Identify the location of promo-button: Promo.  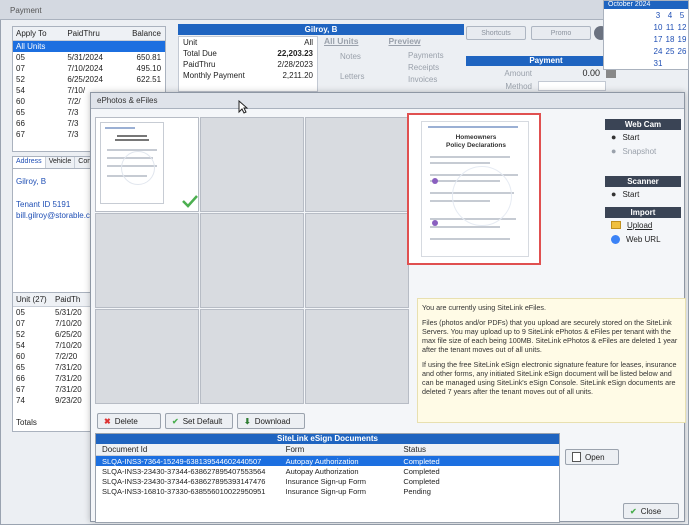
(561, 33).